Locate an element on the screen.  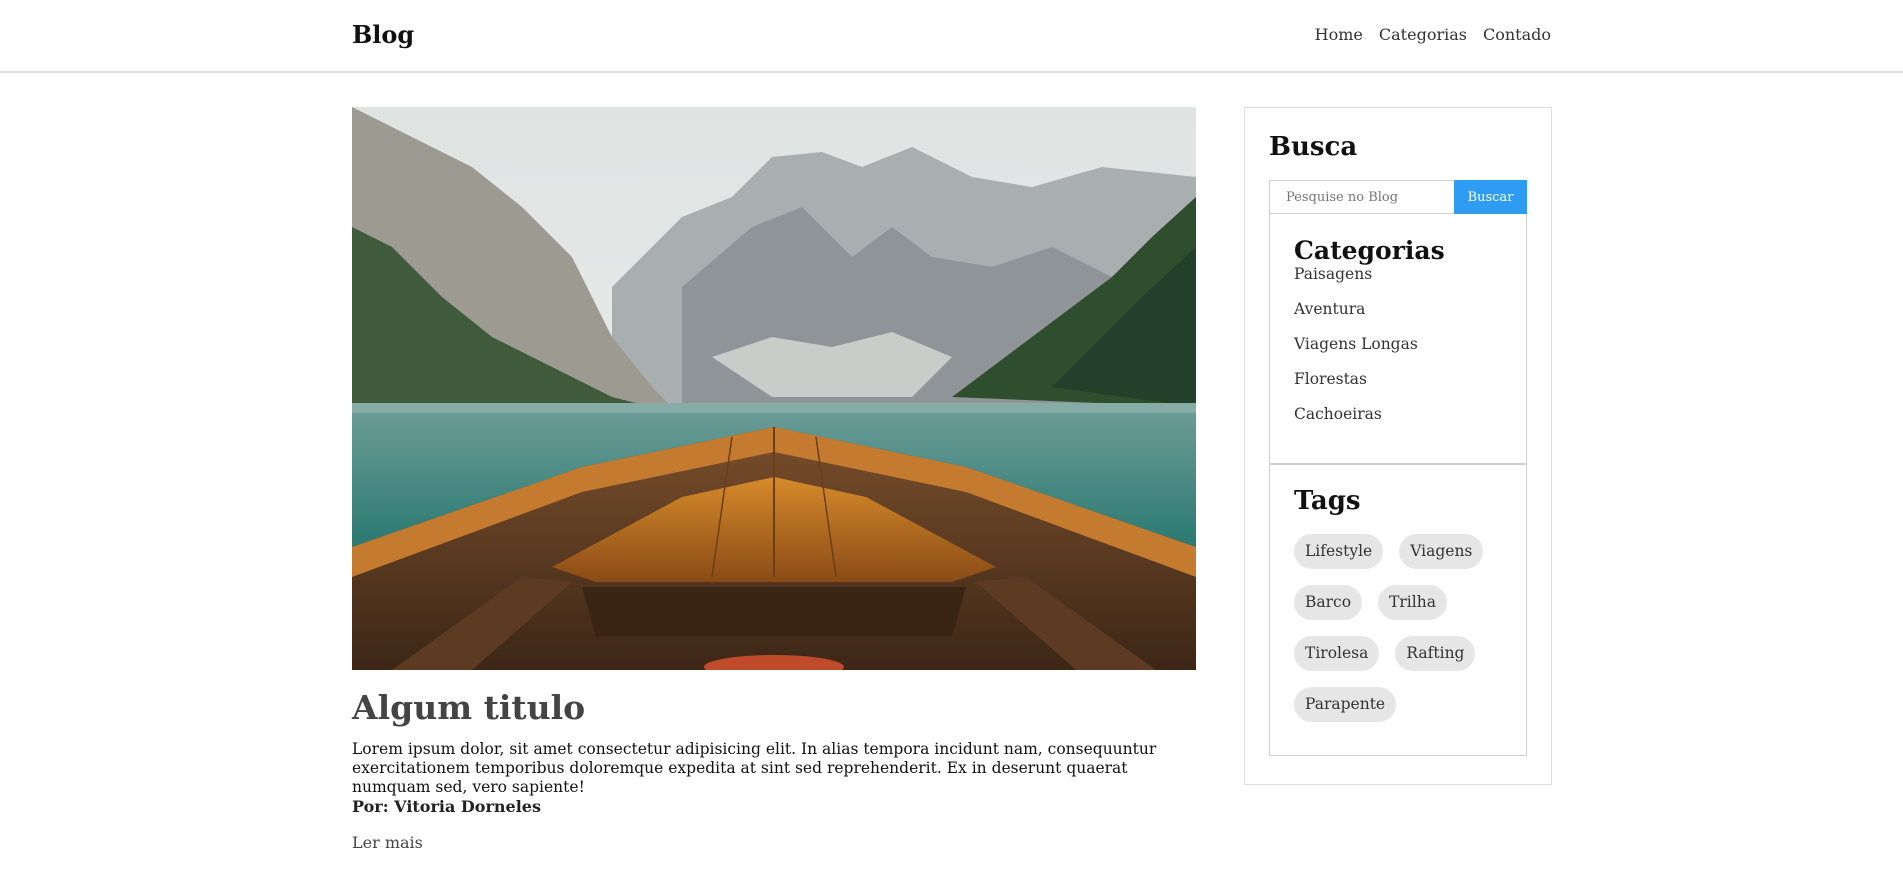
tags-heading: Tags is located at coordinates (1327, 501).